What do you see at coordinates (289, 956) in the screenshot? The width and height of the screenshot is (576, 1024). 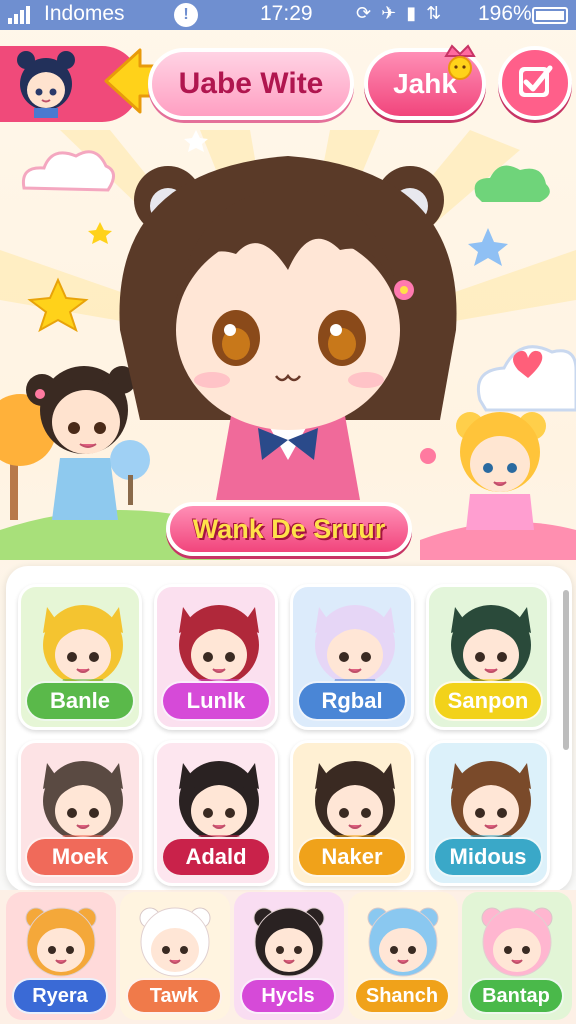 I see `bottom-character-card: Hycls` at bounding box center [289, 956].